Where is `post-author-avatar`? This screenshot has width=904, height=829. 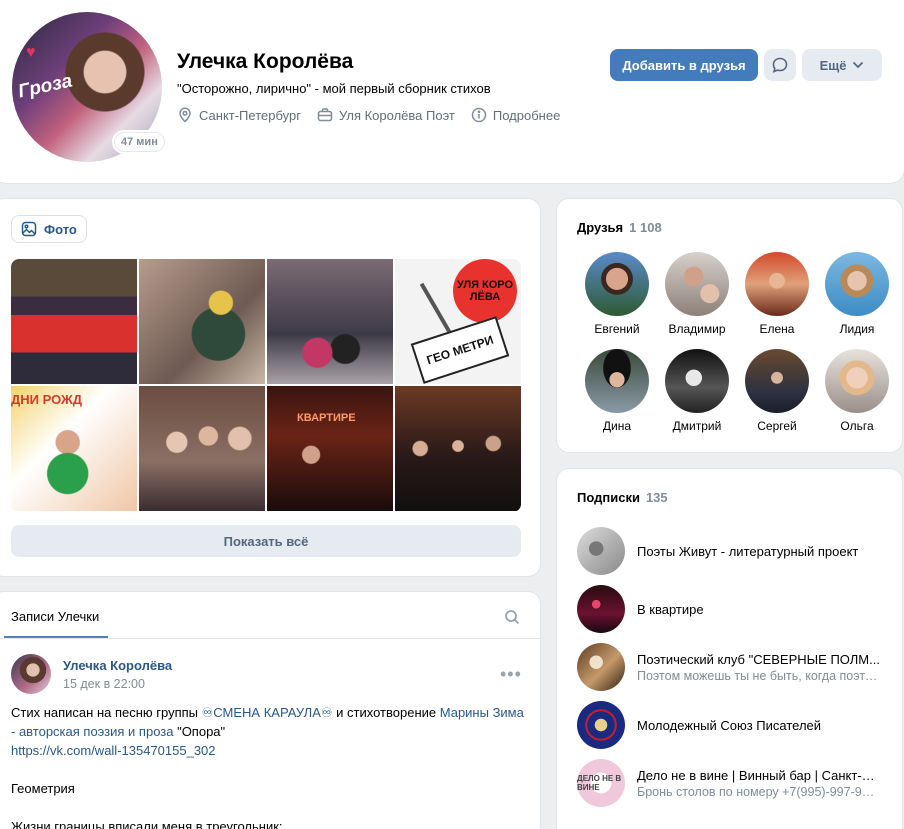 post-author-avatar is located at coordinates (31, 674).